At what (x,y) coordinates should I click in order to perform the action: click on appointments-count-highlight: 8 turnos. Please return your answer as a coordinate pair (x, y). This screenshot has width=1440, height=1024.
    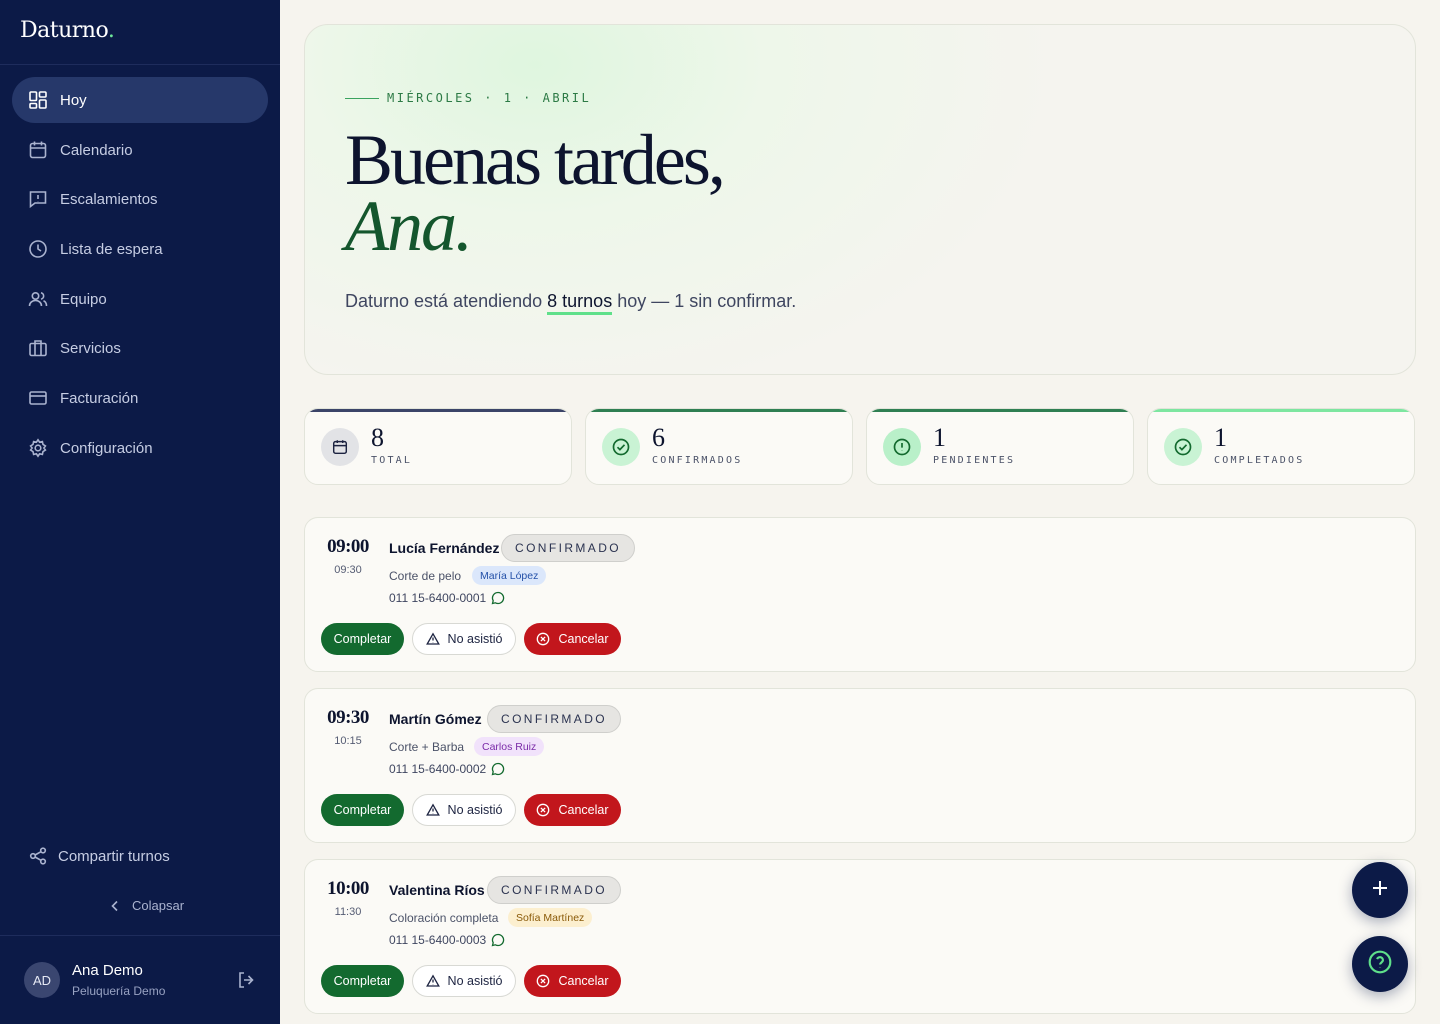
    Looking at the image, I should click on (580, 303).